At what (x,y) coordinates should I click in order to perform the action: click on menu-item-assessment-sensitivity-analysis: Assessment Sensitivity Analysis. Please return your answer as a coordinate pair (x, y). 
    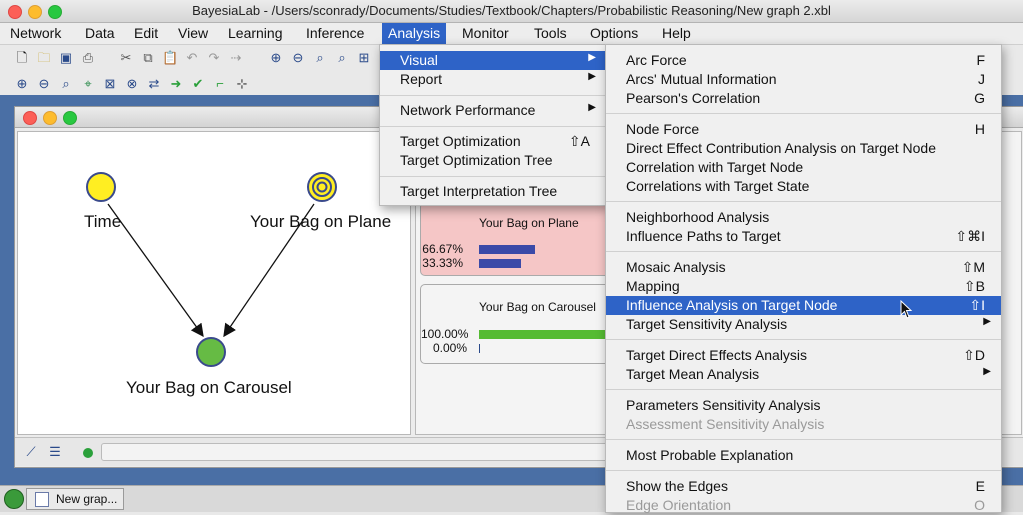
    Looking at the image, I should click on (725, 424).